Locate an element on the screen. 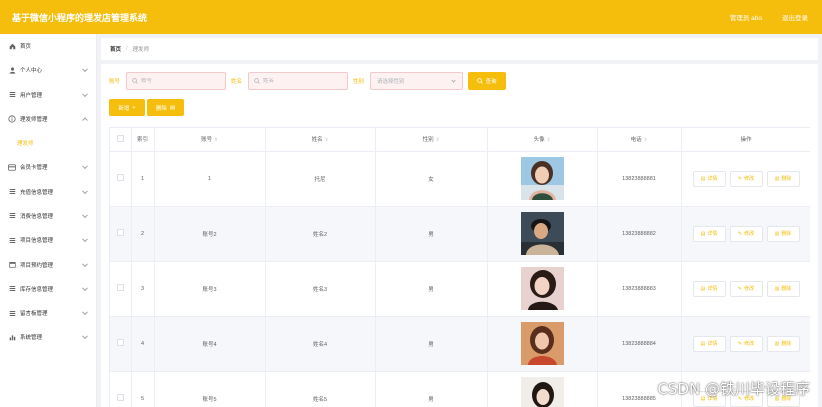 This screenshot has width=822, height=407. trash-icon: ▥ is located at coordinates (777, 233).